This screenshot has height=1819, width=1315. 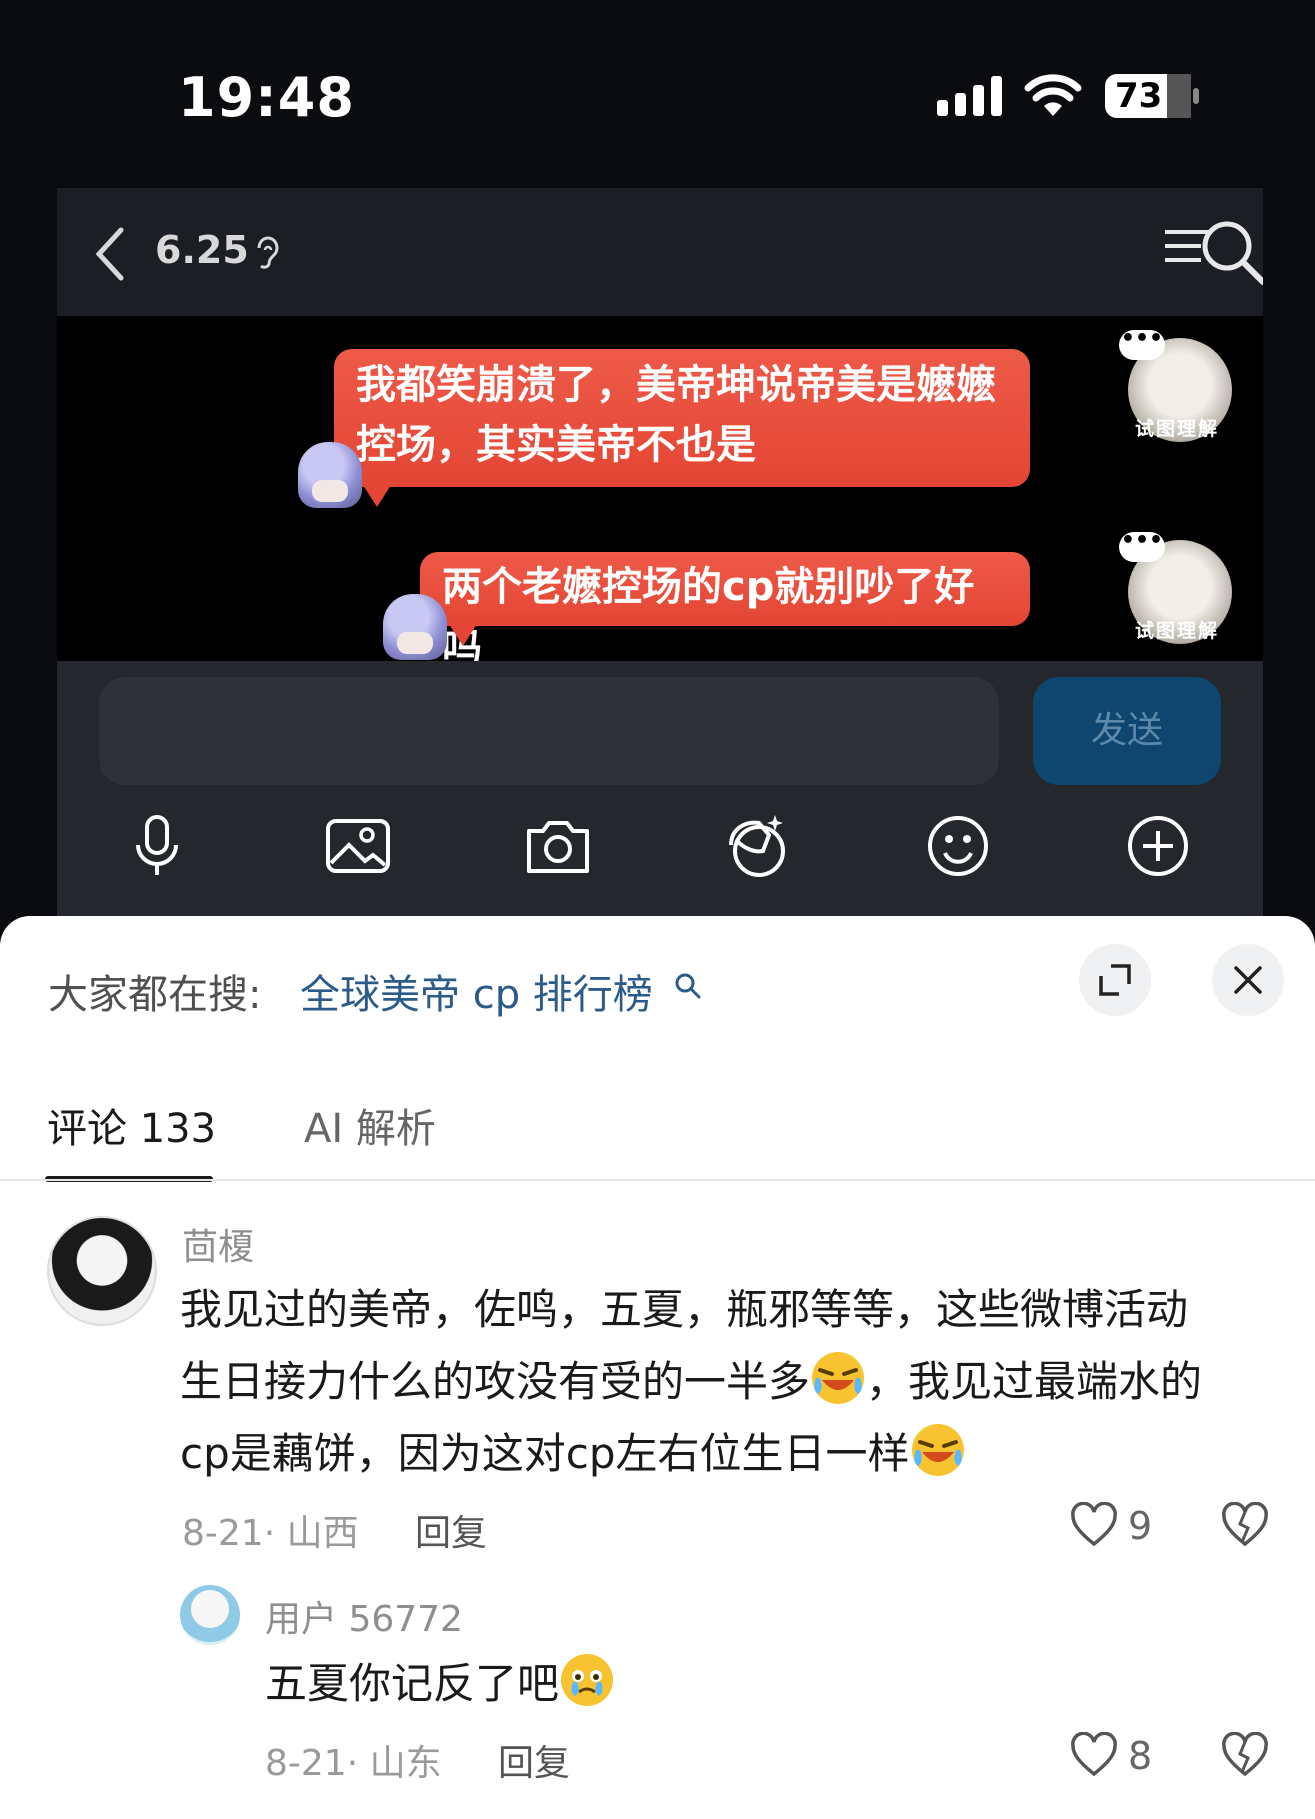 I want to click on status-time: 19:48, so click(x=266, y=97).